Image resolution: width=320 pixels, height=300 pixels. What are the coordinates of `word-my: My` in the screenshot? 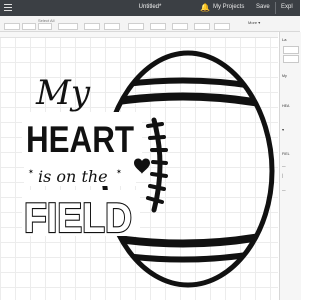 It's located at (63, 93).